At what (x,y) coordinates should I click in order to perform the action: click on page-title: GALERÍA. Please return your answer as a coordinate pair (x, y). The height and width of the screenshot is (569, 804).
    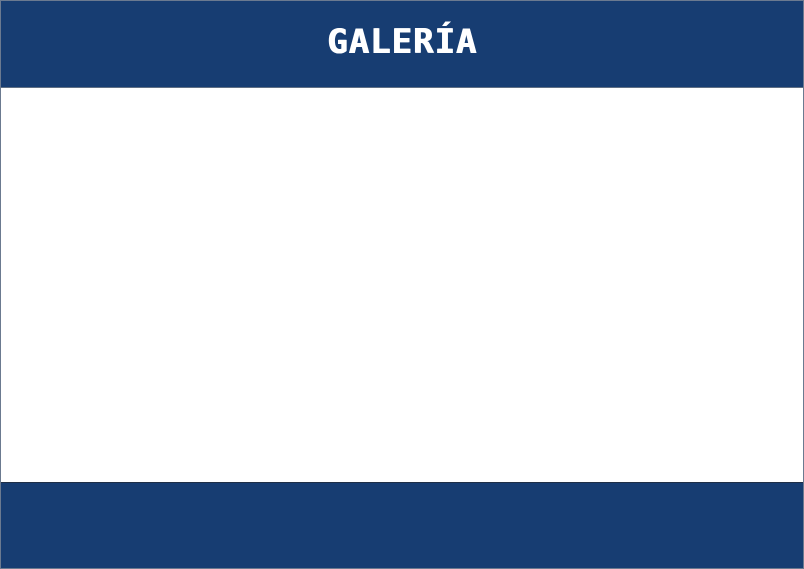
    Looking at the image, I should click on (402, 42).